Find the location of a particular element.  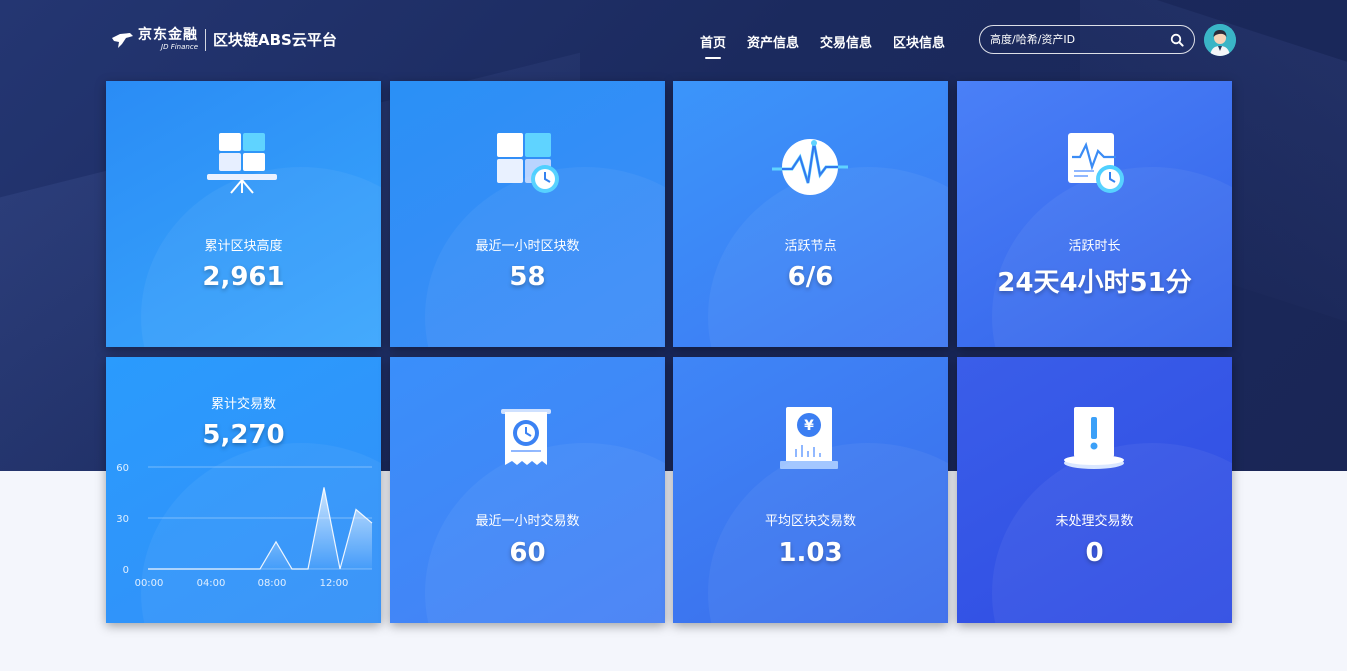

user-avatar is located at coordinates (1220, 40).